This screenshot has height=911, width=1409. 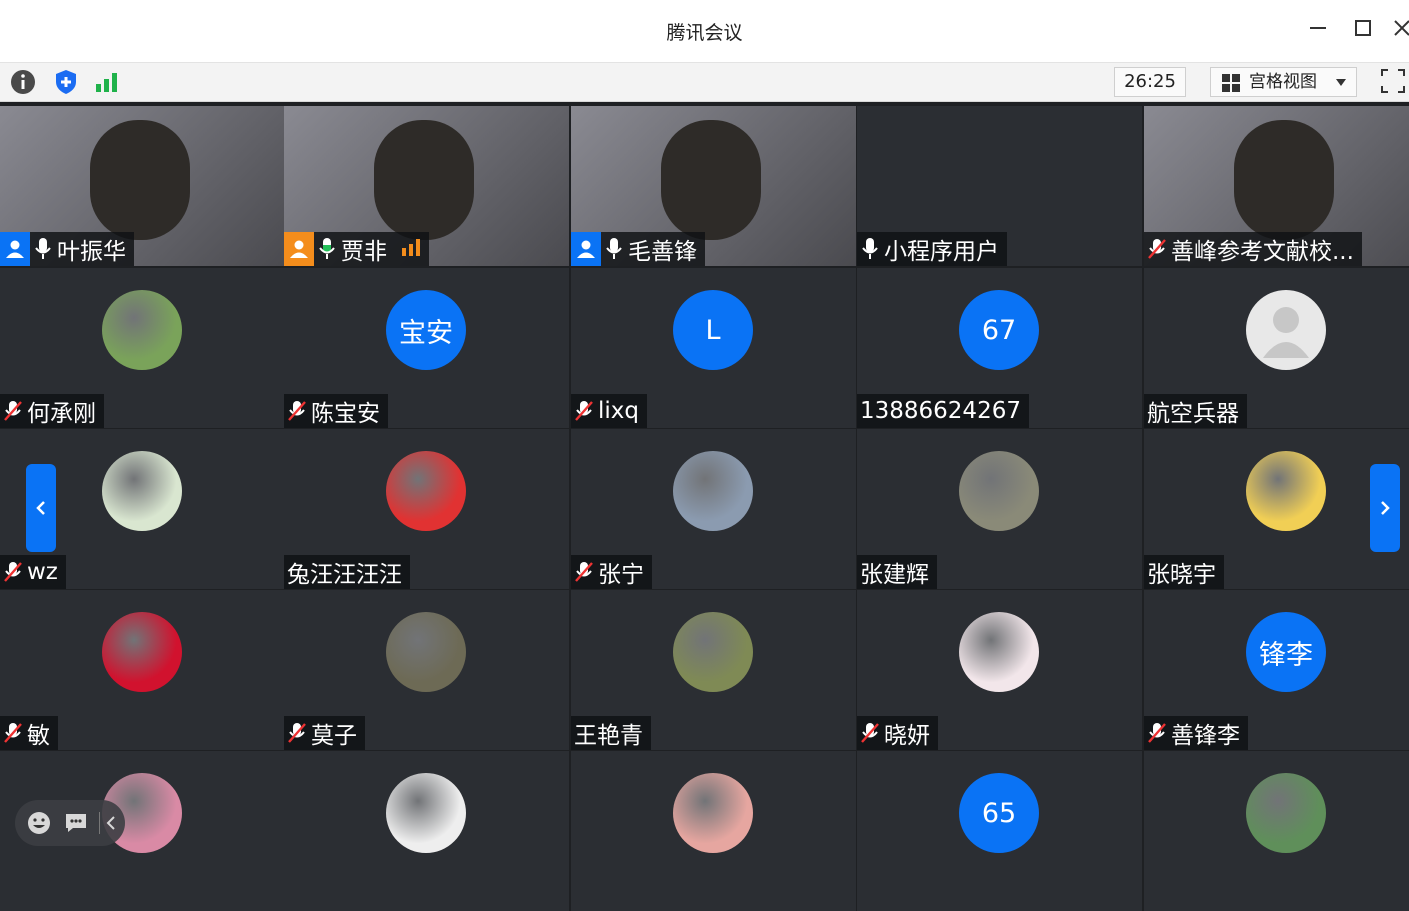 I want to click on participant-tile: 何承刚, so click(x=142, y=348).